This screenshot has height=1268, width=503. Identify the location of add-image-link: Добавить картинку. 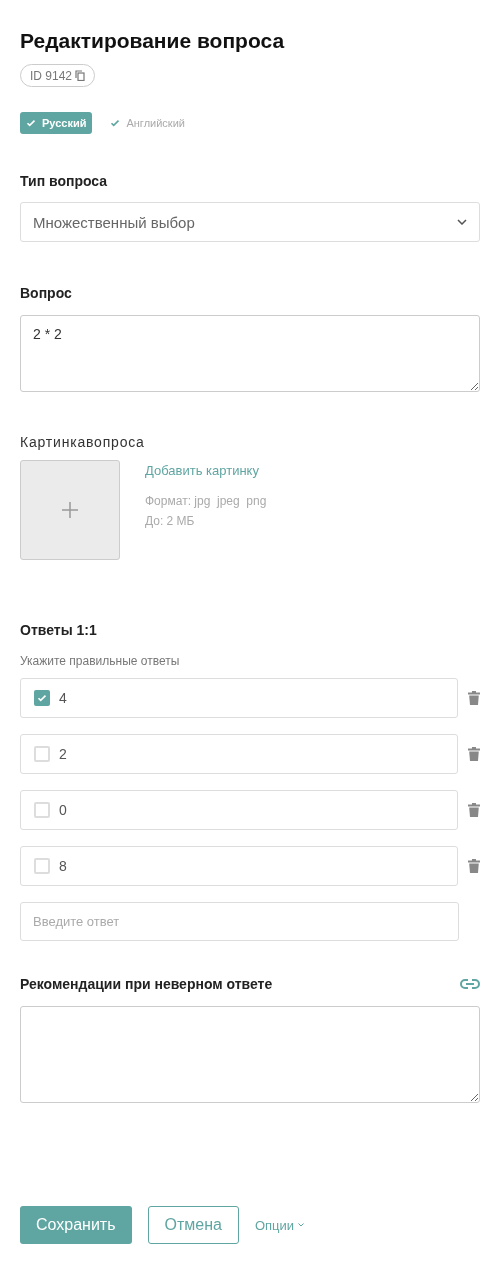
(206, 470).